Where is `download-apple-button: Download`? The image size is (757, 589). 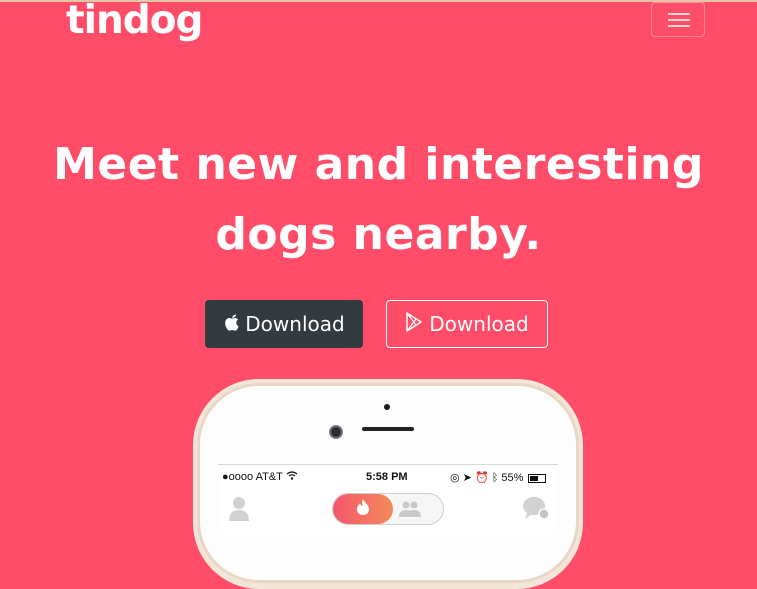
download-apple-button: Download is located at coordinates (284, 324).